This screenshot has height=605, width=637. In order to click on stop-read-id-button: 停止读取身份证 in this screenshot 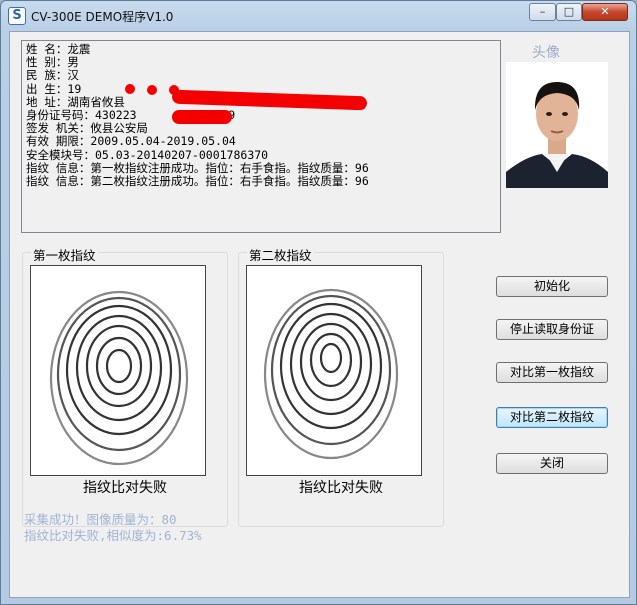, I will do `click(552, 329)`.